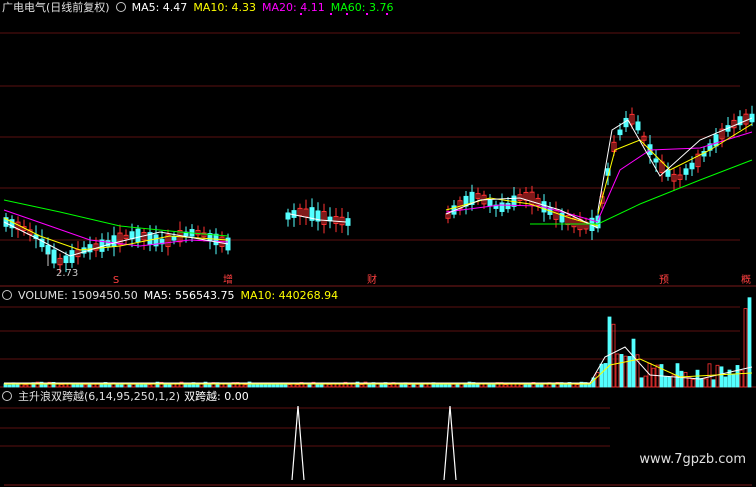 The image size is (756, 487). What do you see at coordinates (675, 176) in the screenshot?
I see `ma20-line` at bounding box center [675, 176].